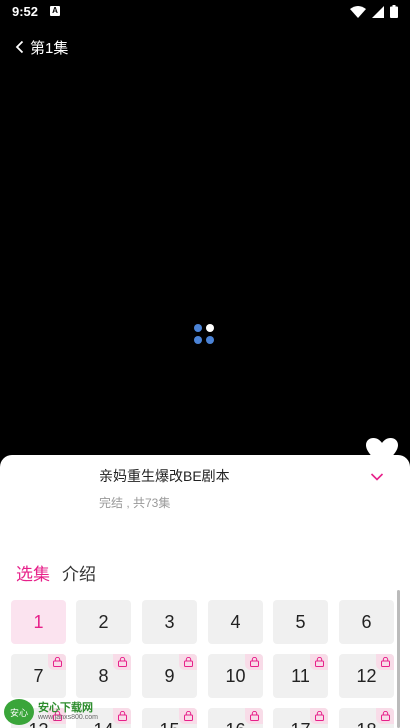 The height and width of the screenshot is (728, 410). I want to click on episode-number: 10, so click(235, 675).